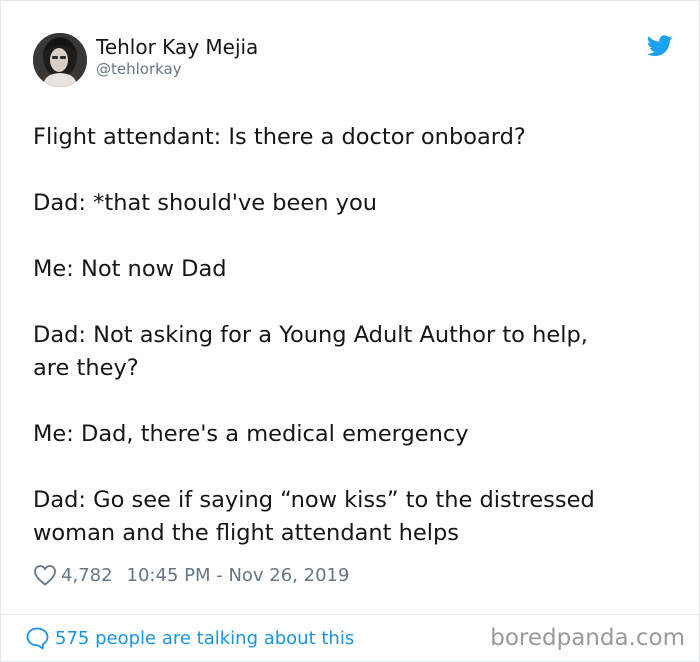 The width and height of the screenshot is (700, 662). I want to click on tweet-paragraph: Me: Not now Dad, so click(353, 269).